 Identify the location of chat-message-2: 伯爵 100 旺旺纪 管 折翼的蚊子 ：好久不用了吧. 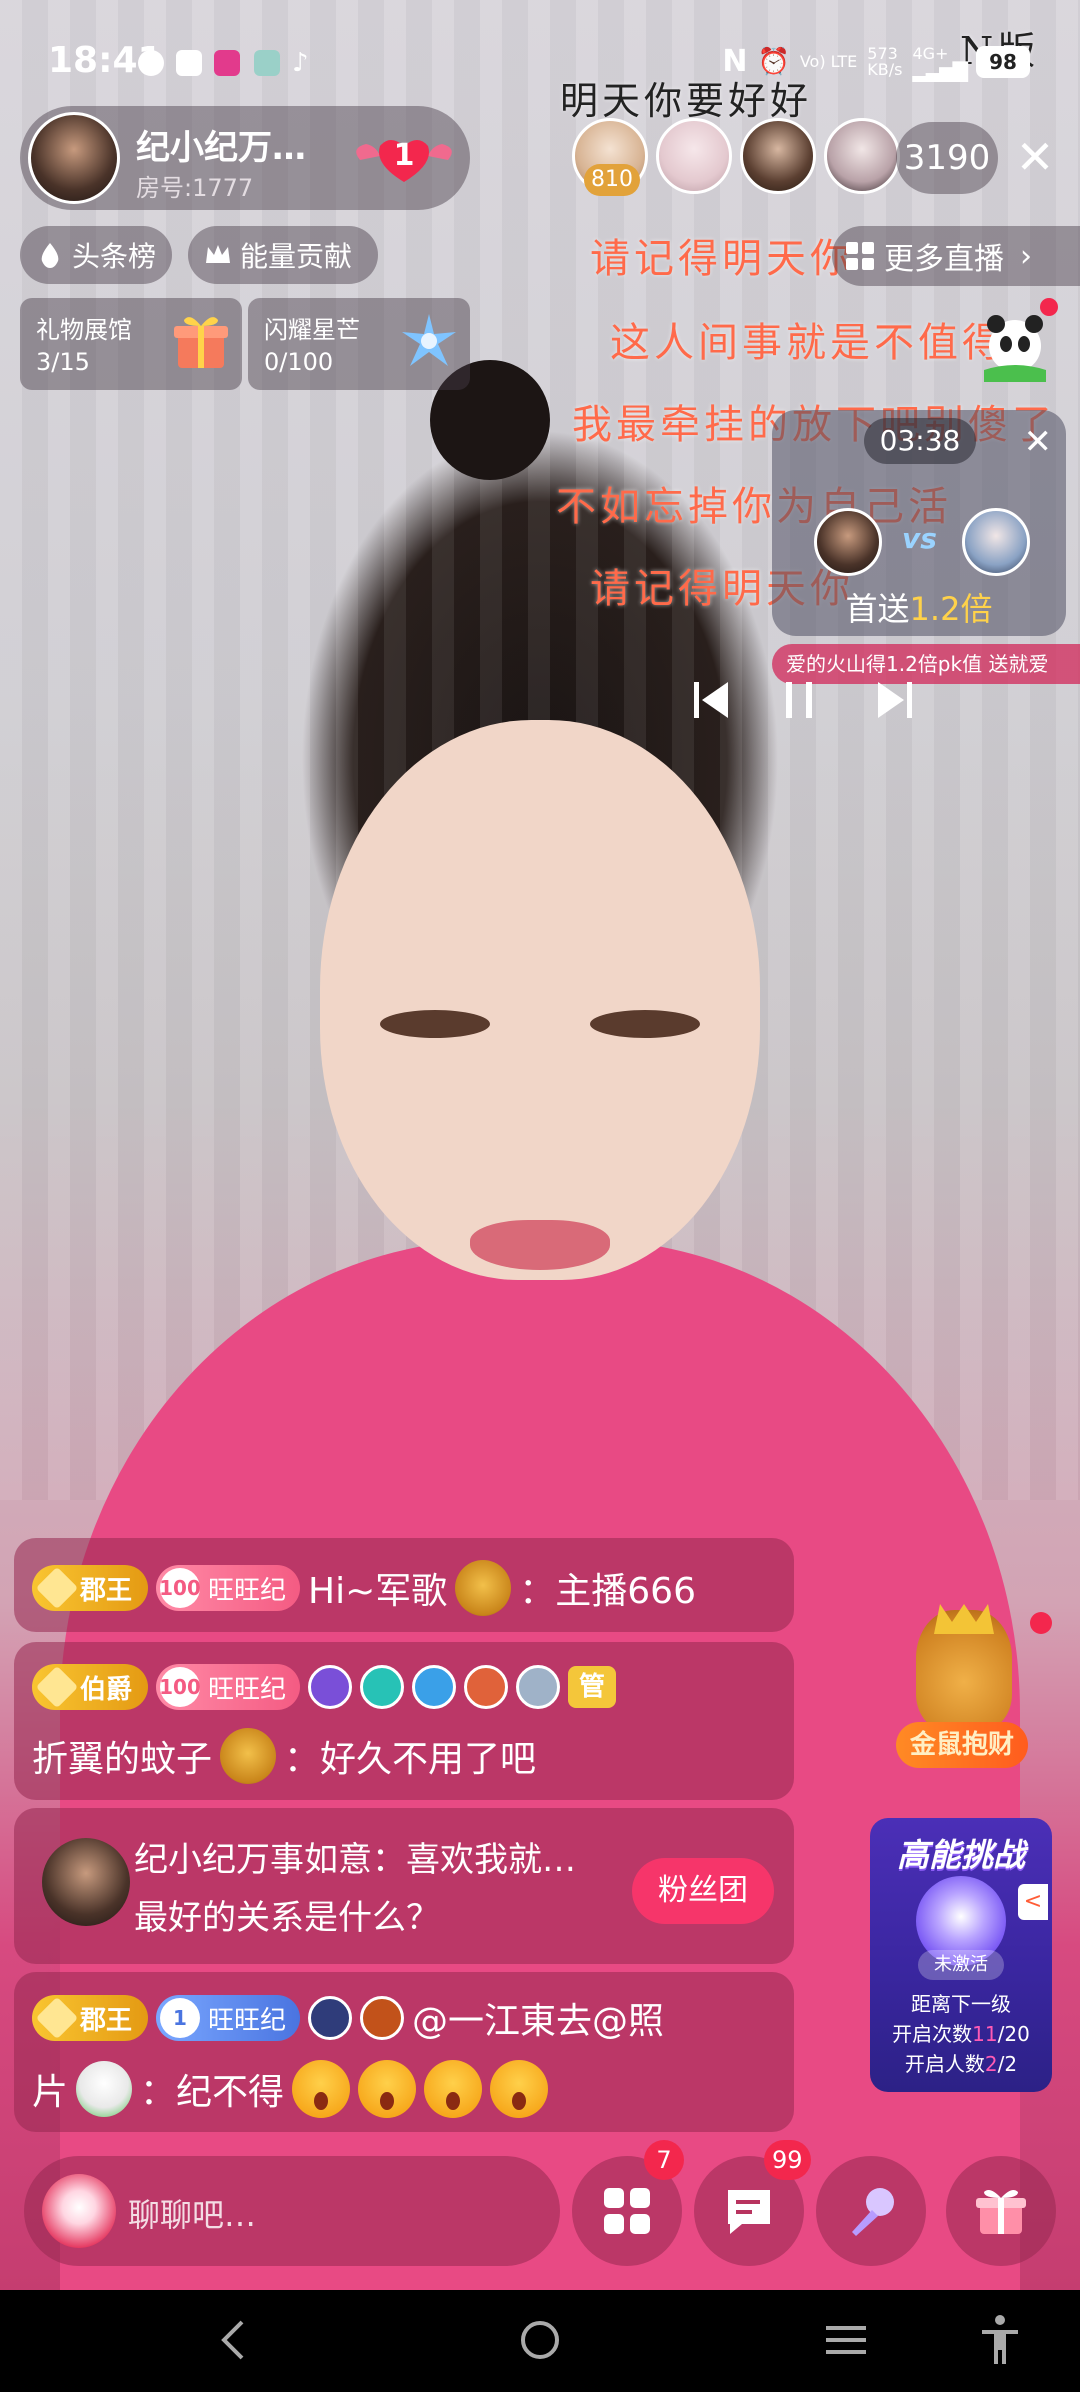
(404, 1721).